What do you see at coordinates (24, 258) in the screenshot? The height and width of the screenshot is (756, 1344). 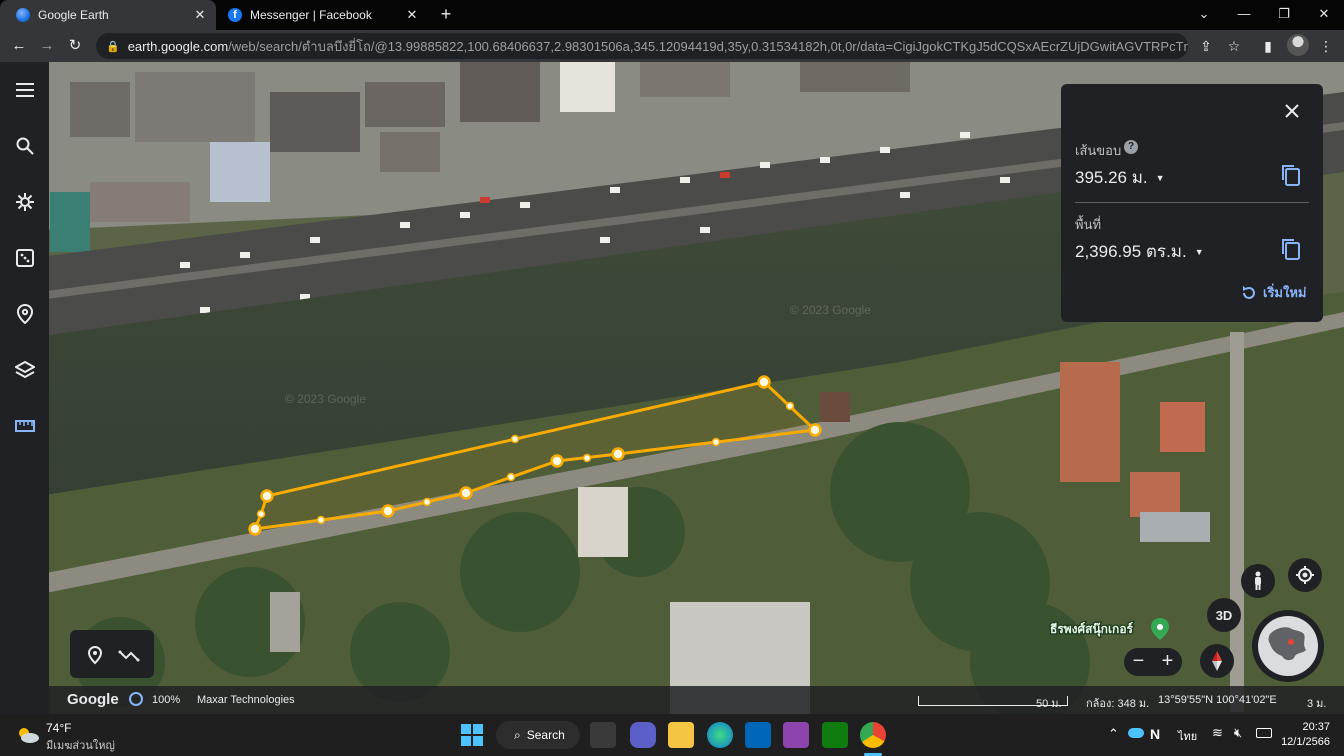 I see `feeling-lucky-dice-icon` at bounding box center [24, 258].